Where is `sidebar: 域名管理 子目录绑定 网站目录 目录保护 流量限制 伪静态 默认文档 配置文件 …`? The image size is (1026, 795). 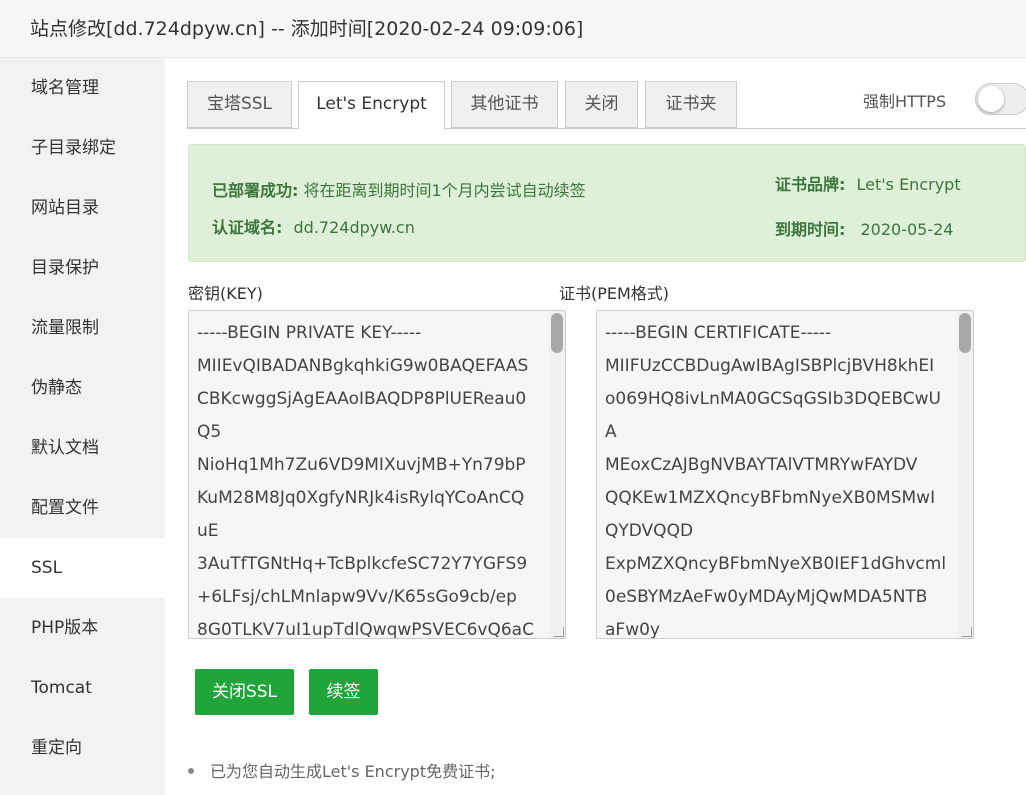
sidebar: 域名管理 子目录绑定 网站目录 目录保护 流量限制 伪静态 默认文档 配置文件 … is located at coordinates (82, 426).